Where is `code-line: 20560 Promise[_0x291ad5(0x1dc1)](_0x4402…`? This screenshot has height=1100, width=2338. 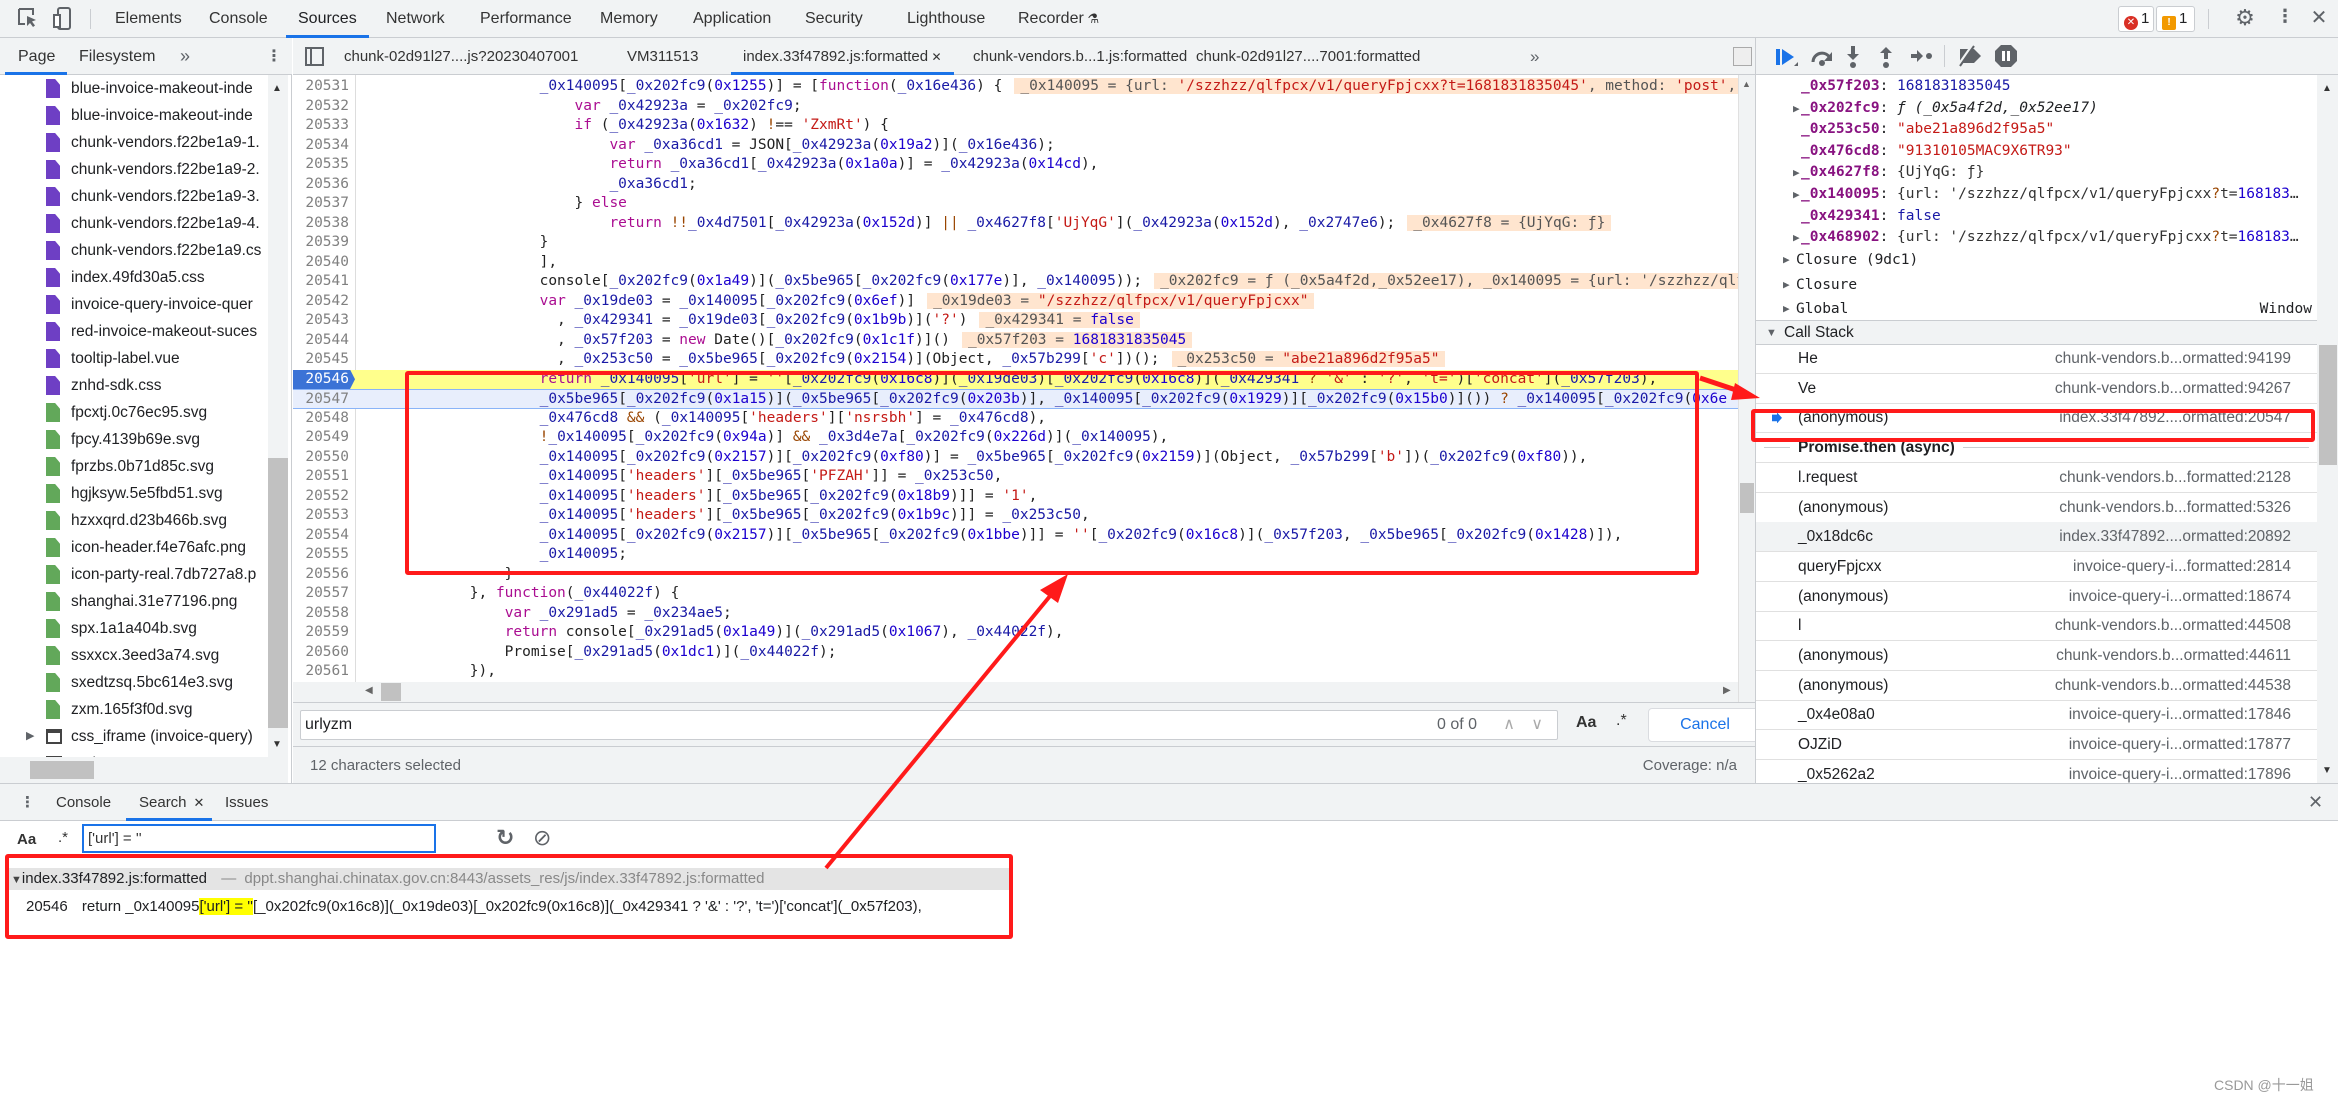
code-line: 20560 Promise[_0x291ad5(0x1dc1)](_0x4402… is located at coordinates (1015, 653).